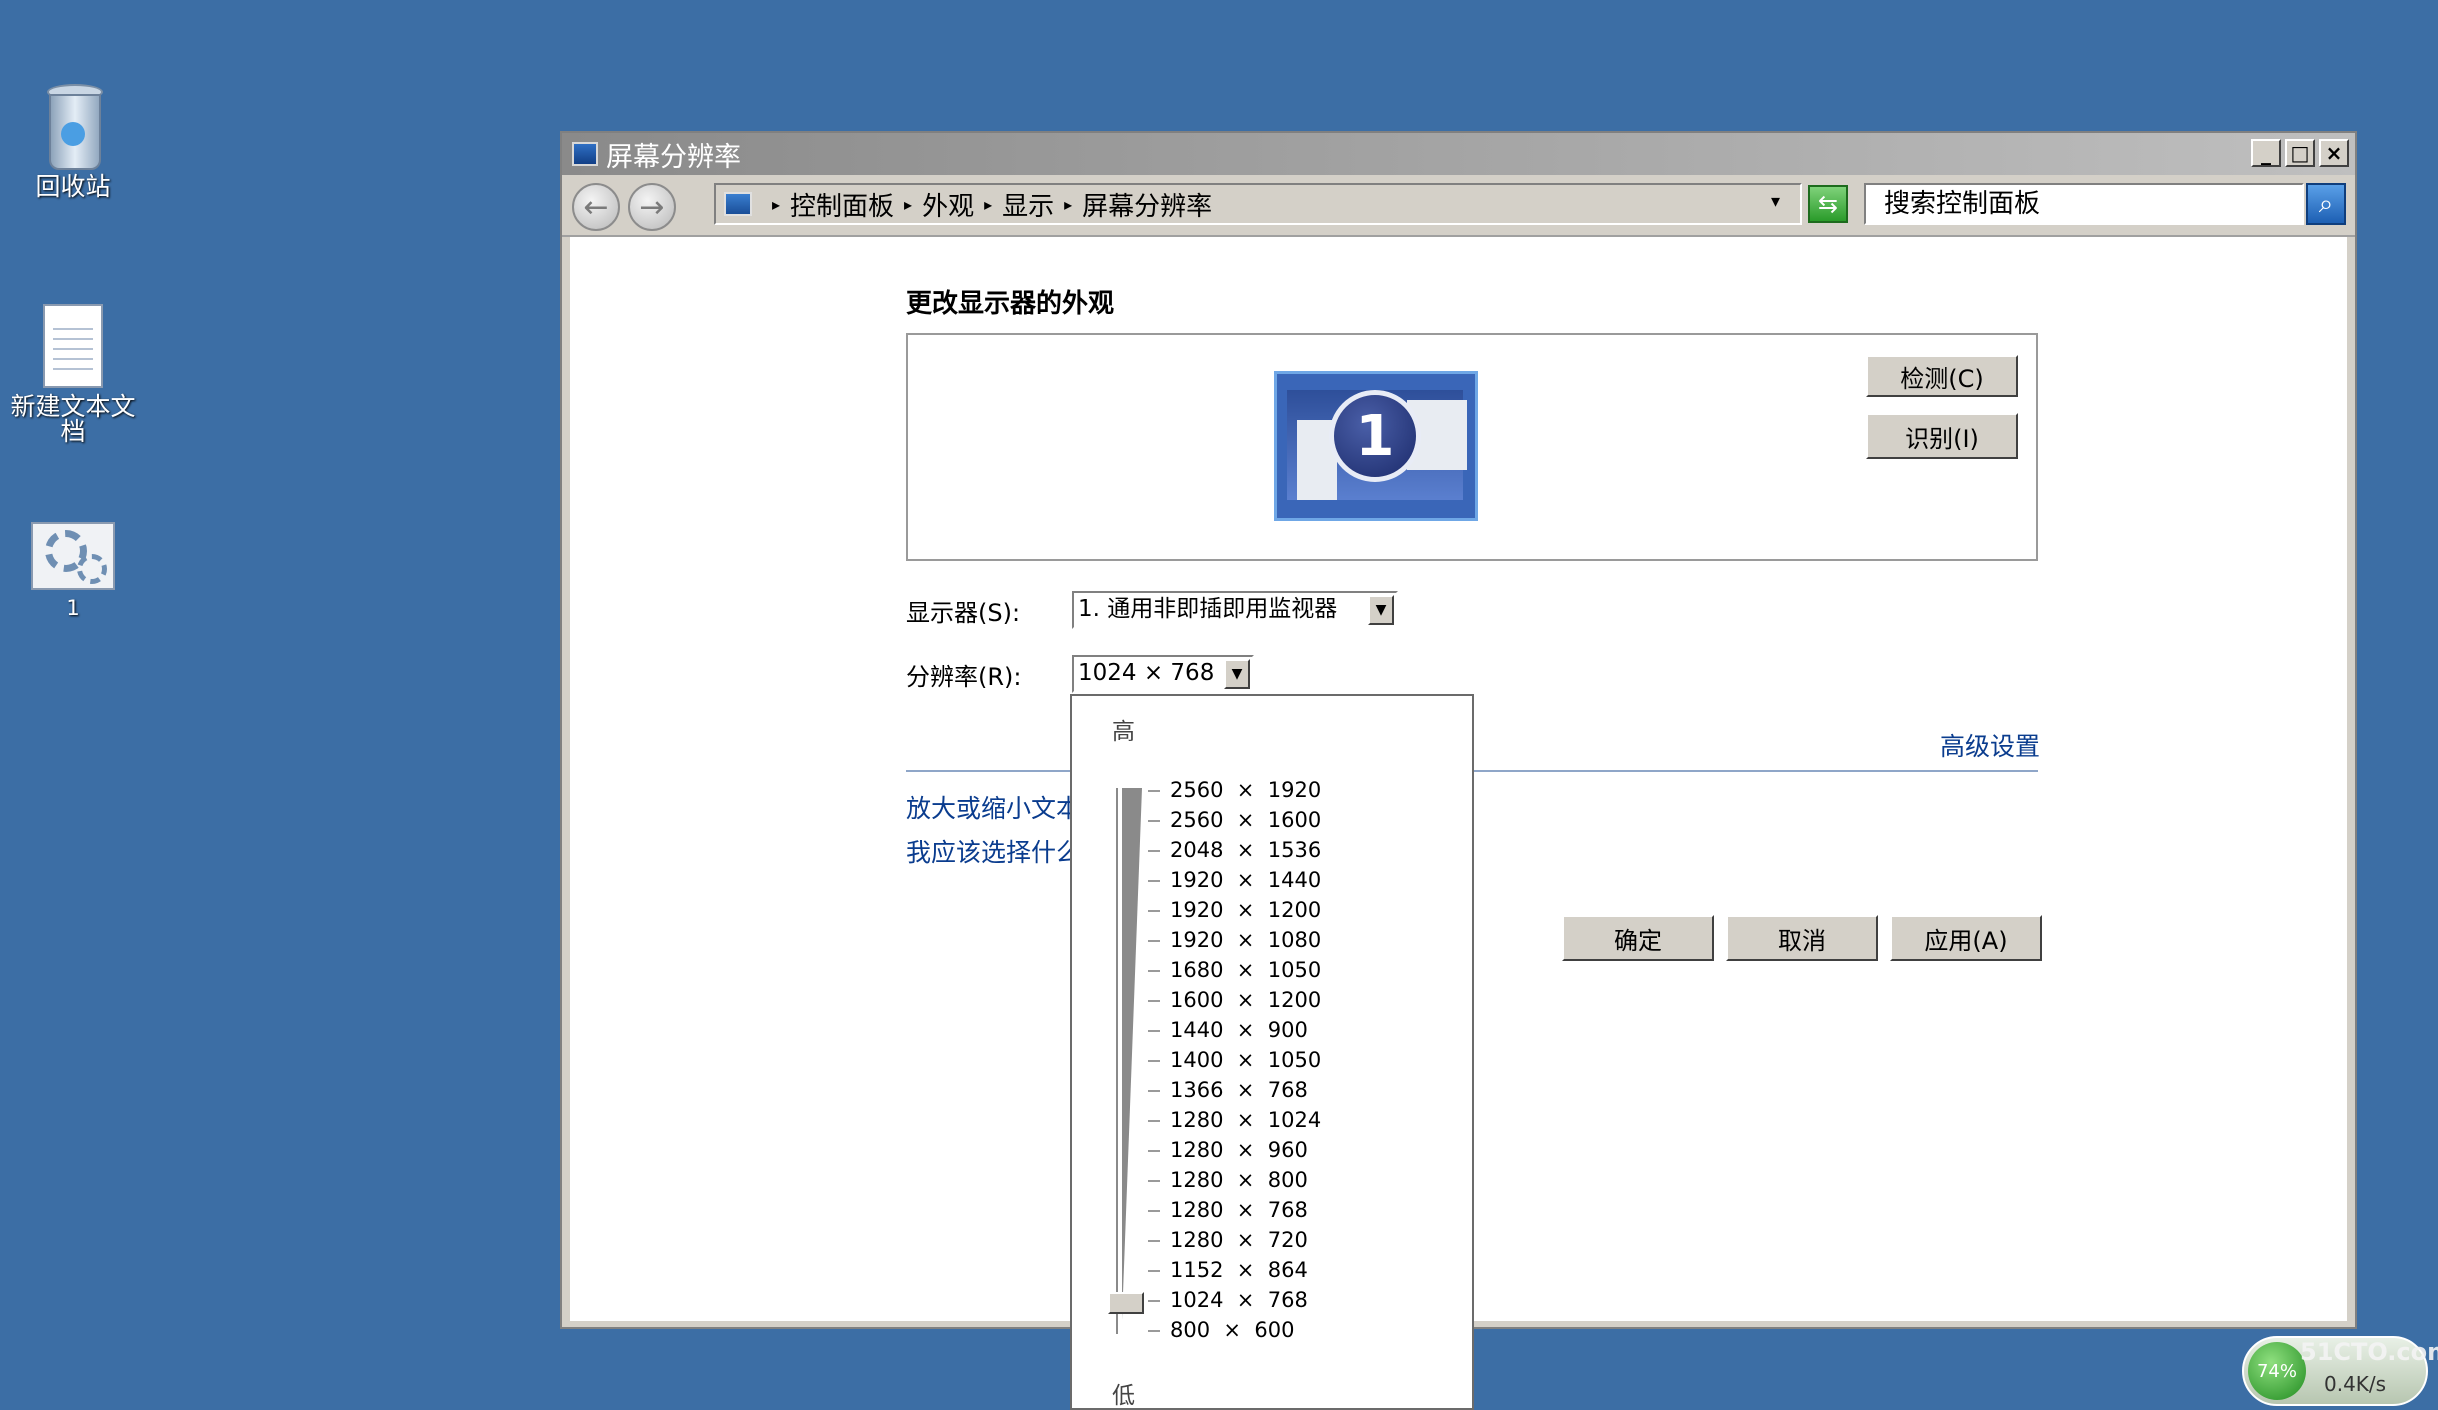 The height and width of the screenshot is (1410, 2438). What do you see at coordinates (596, 207) in the screenshot?
I see `back-button: ←` at bounding box center [596, 207].